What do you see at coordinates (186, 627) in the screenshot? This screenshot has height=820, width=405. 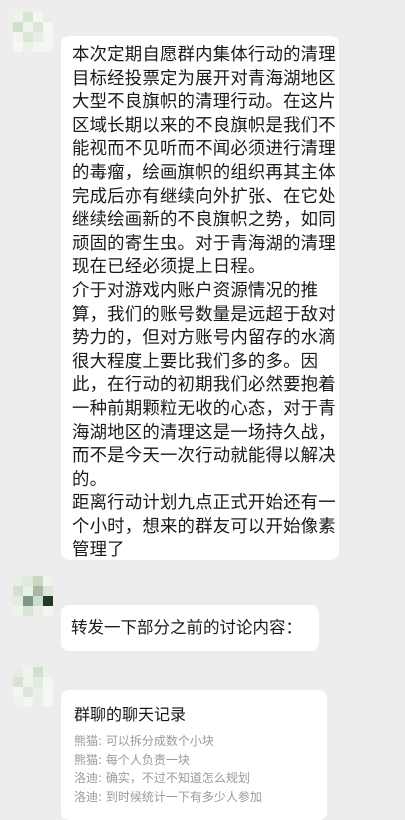 I see `message-text: 转发一下部分之前的讨论内容：` at bounding box center [186, 627].